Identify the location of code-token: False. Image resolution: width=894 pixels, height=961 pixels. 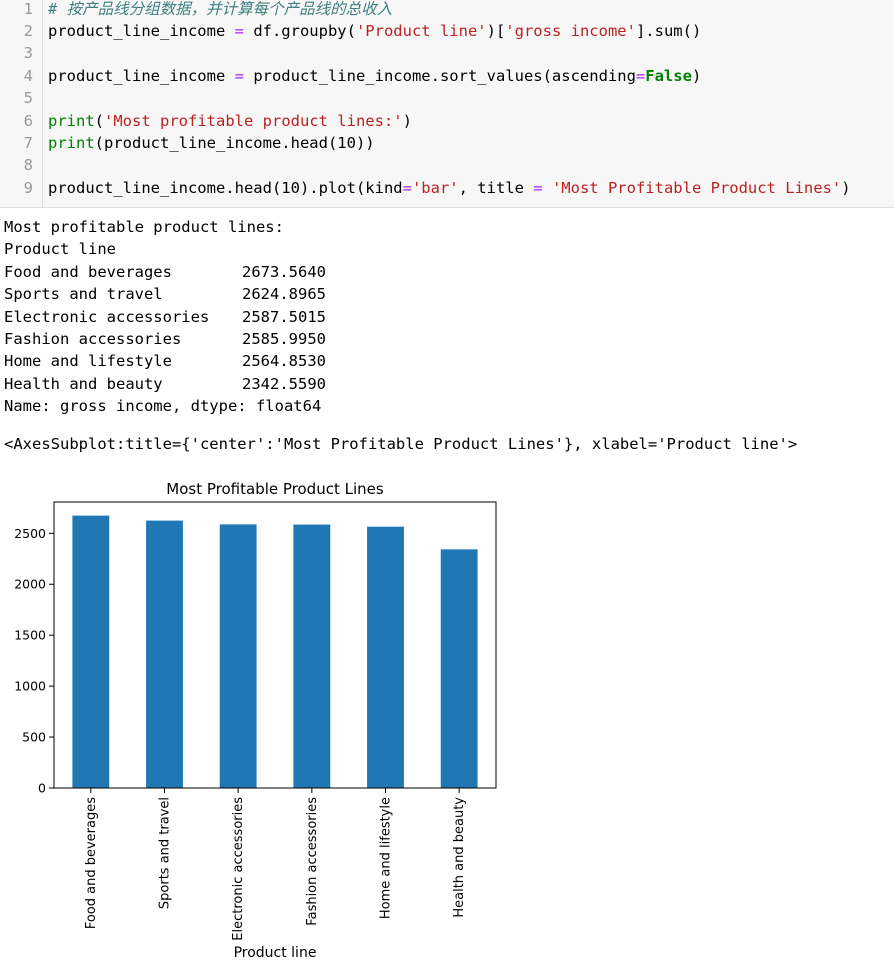
(668, 75).